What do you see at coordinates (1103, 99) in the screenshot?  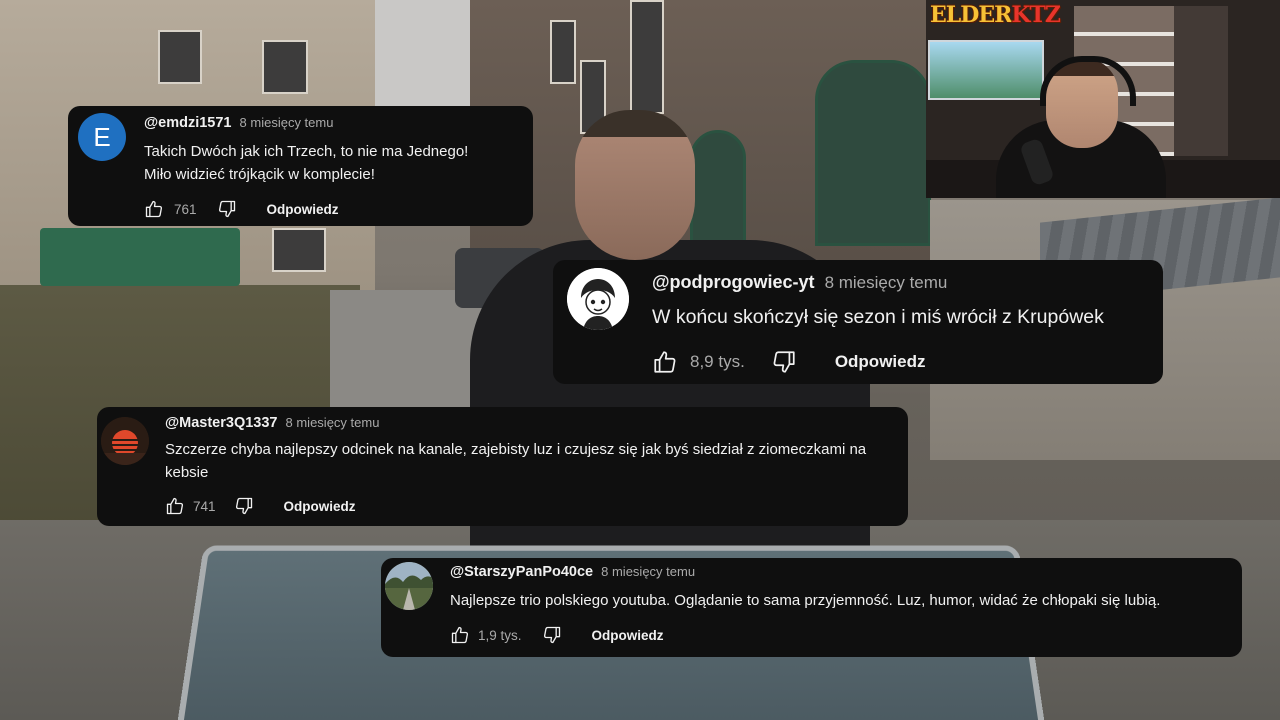 I see `webcam-overlay: ELDERKTZ` at bounding box center [1103, 99].